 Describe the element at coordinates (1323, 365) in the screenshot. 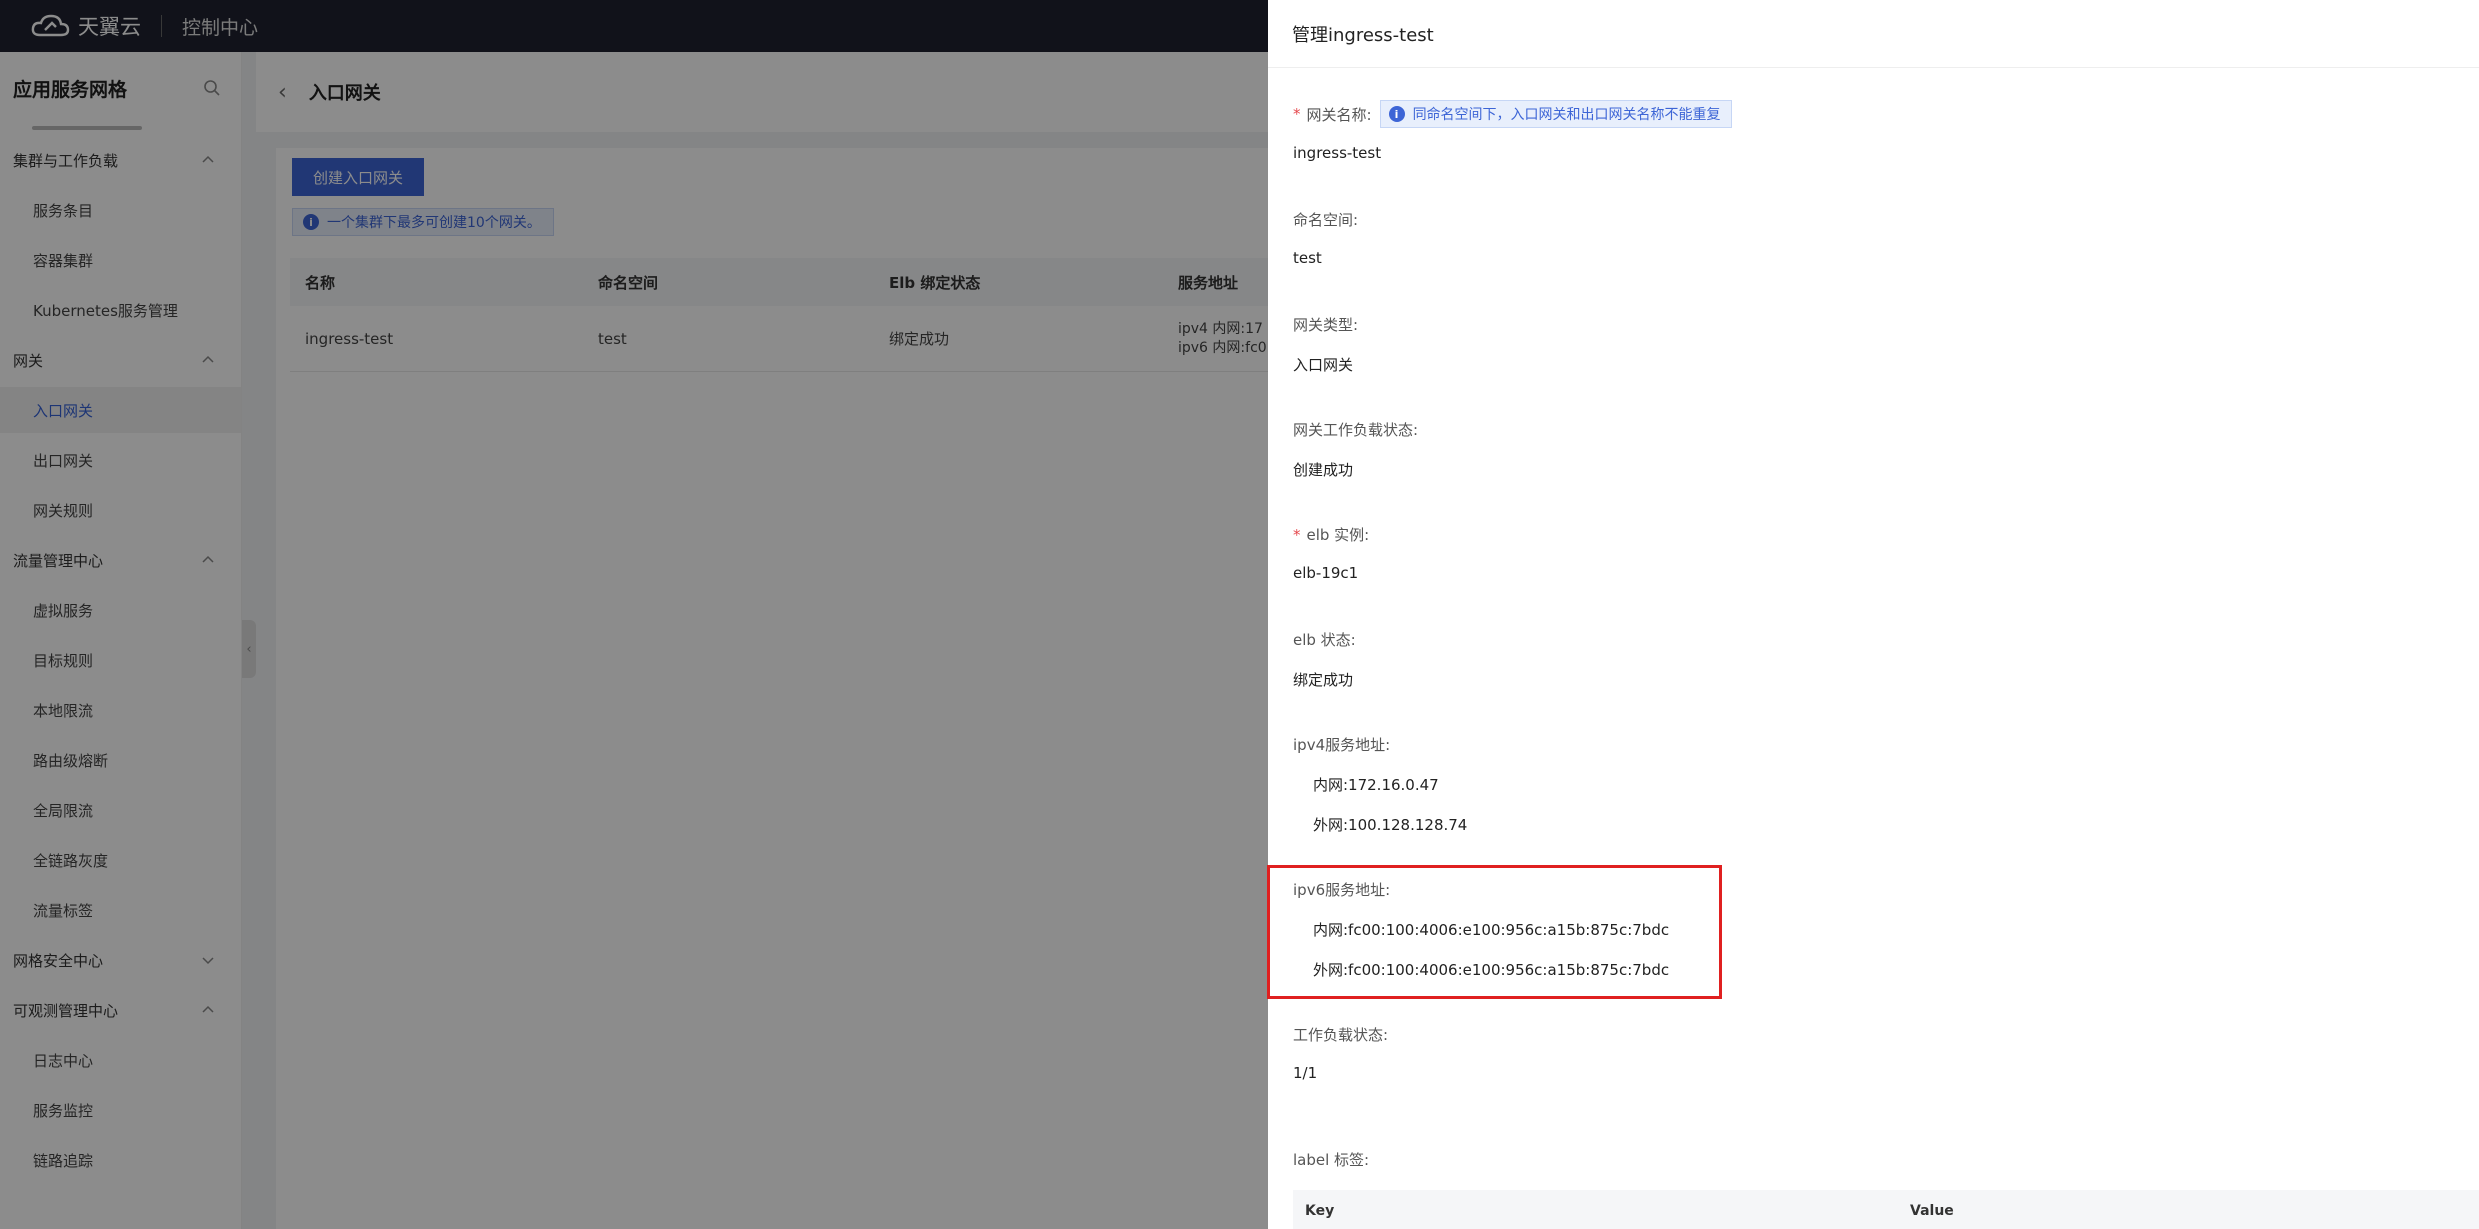

I see `gateway-type-value: 入口网关` at that location.